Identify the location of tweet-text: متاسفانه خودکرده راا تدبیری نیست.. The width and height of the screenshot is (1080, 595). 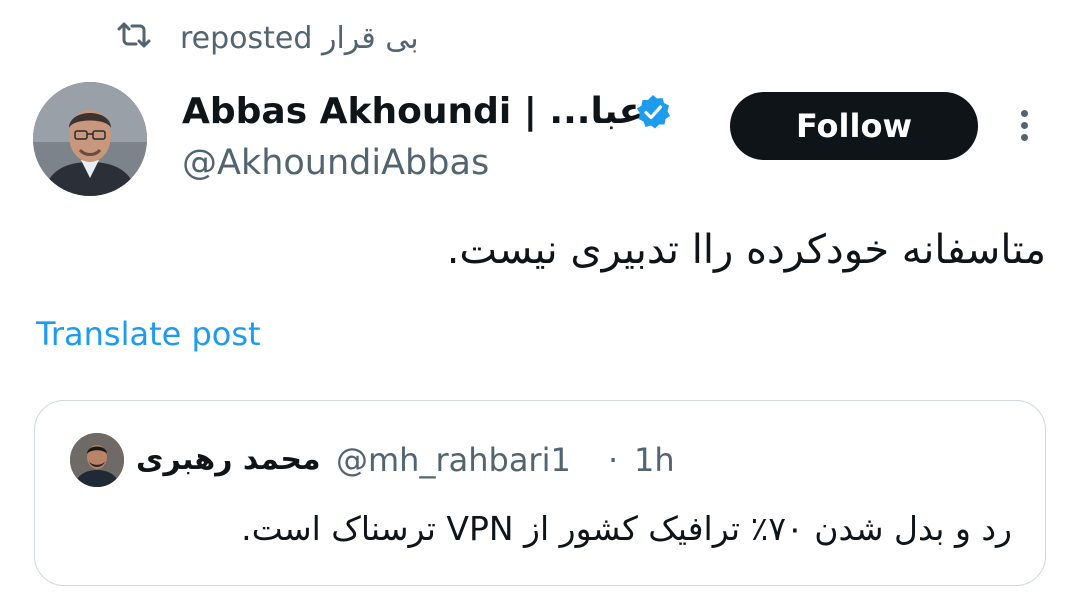
(746, 250).